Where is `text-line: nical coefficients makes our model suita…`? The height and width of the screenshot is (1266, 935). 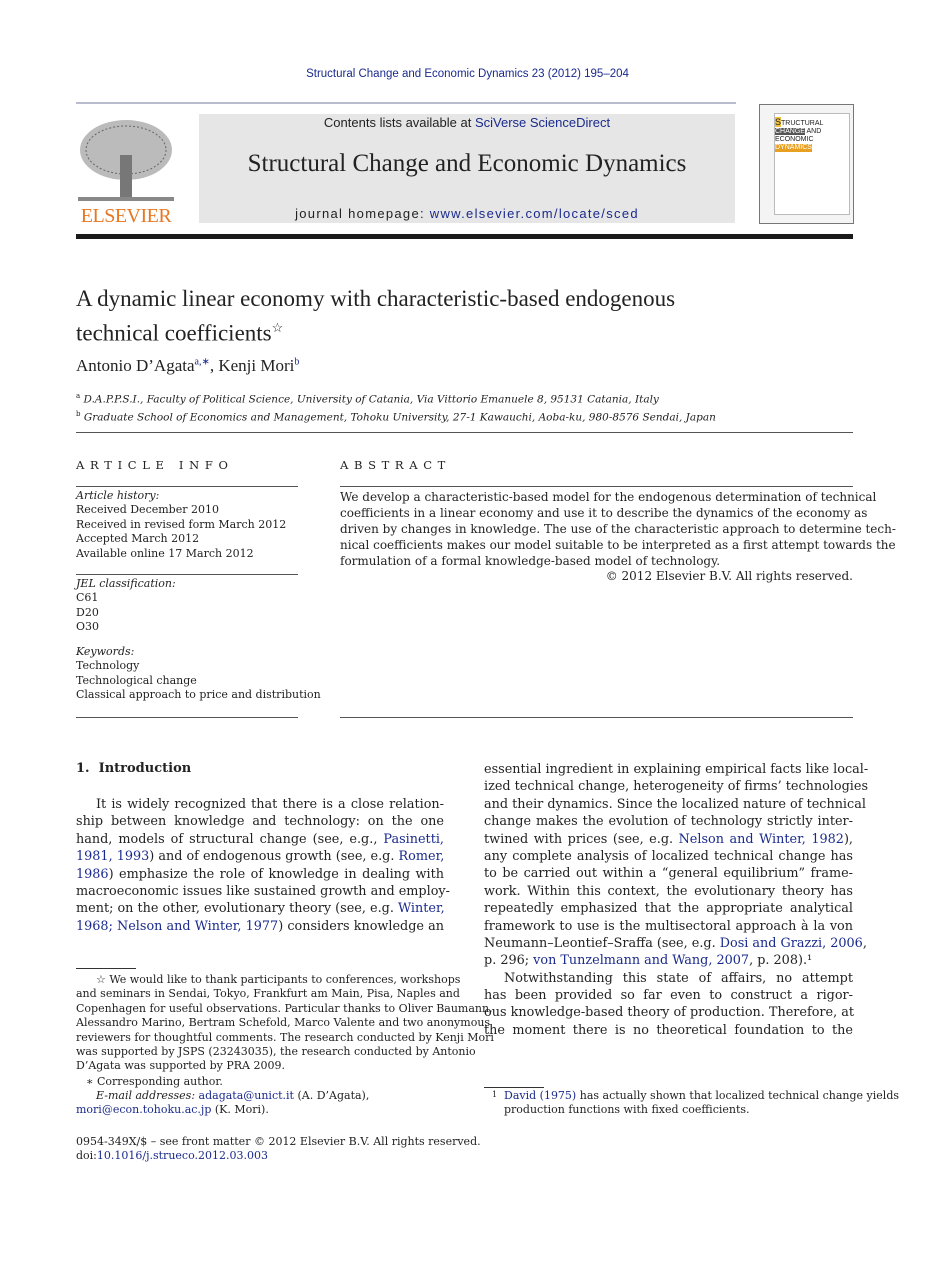
text-line: nical coefficients makes our model suita… is located at coordinates (618, 545).